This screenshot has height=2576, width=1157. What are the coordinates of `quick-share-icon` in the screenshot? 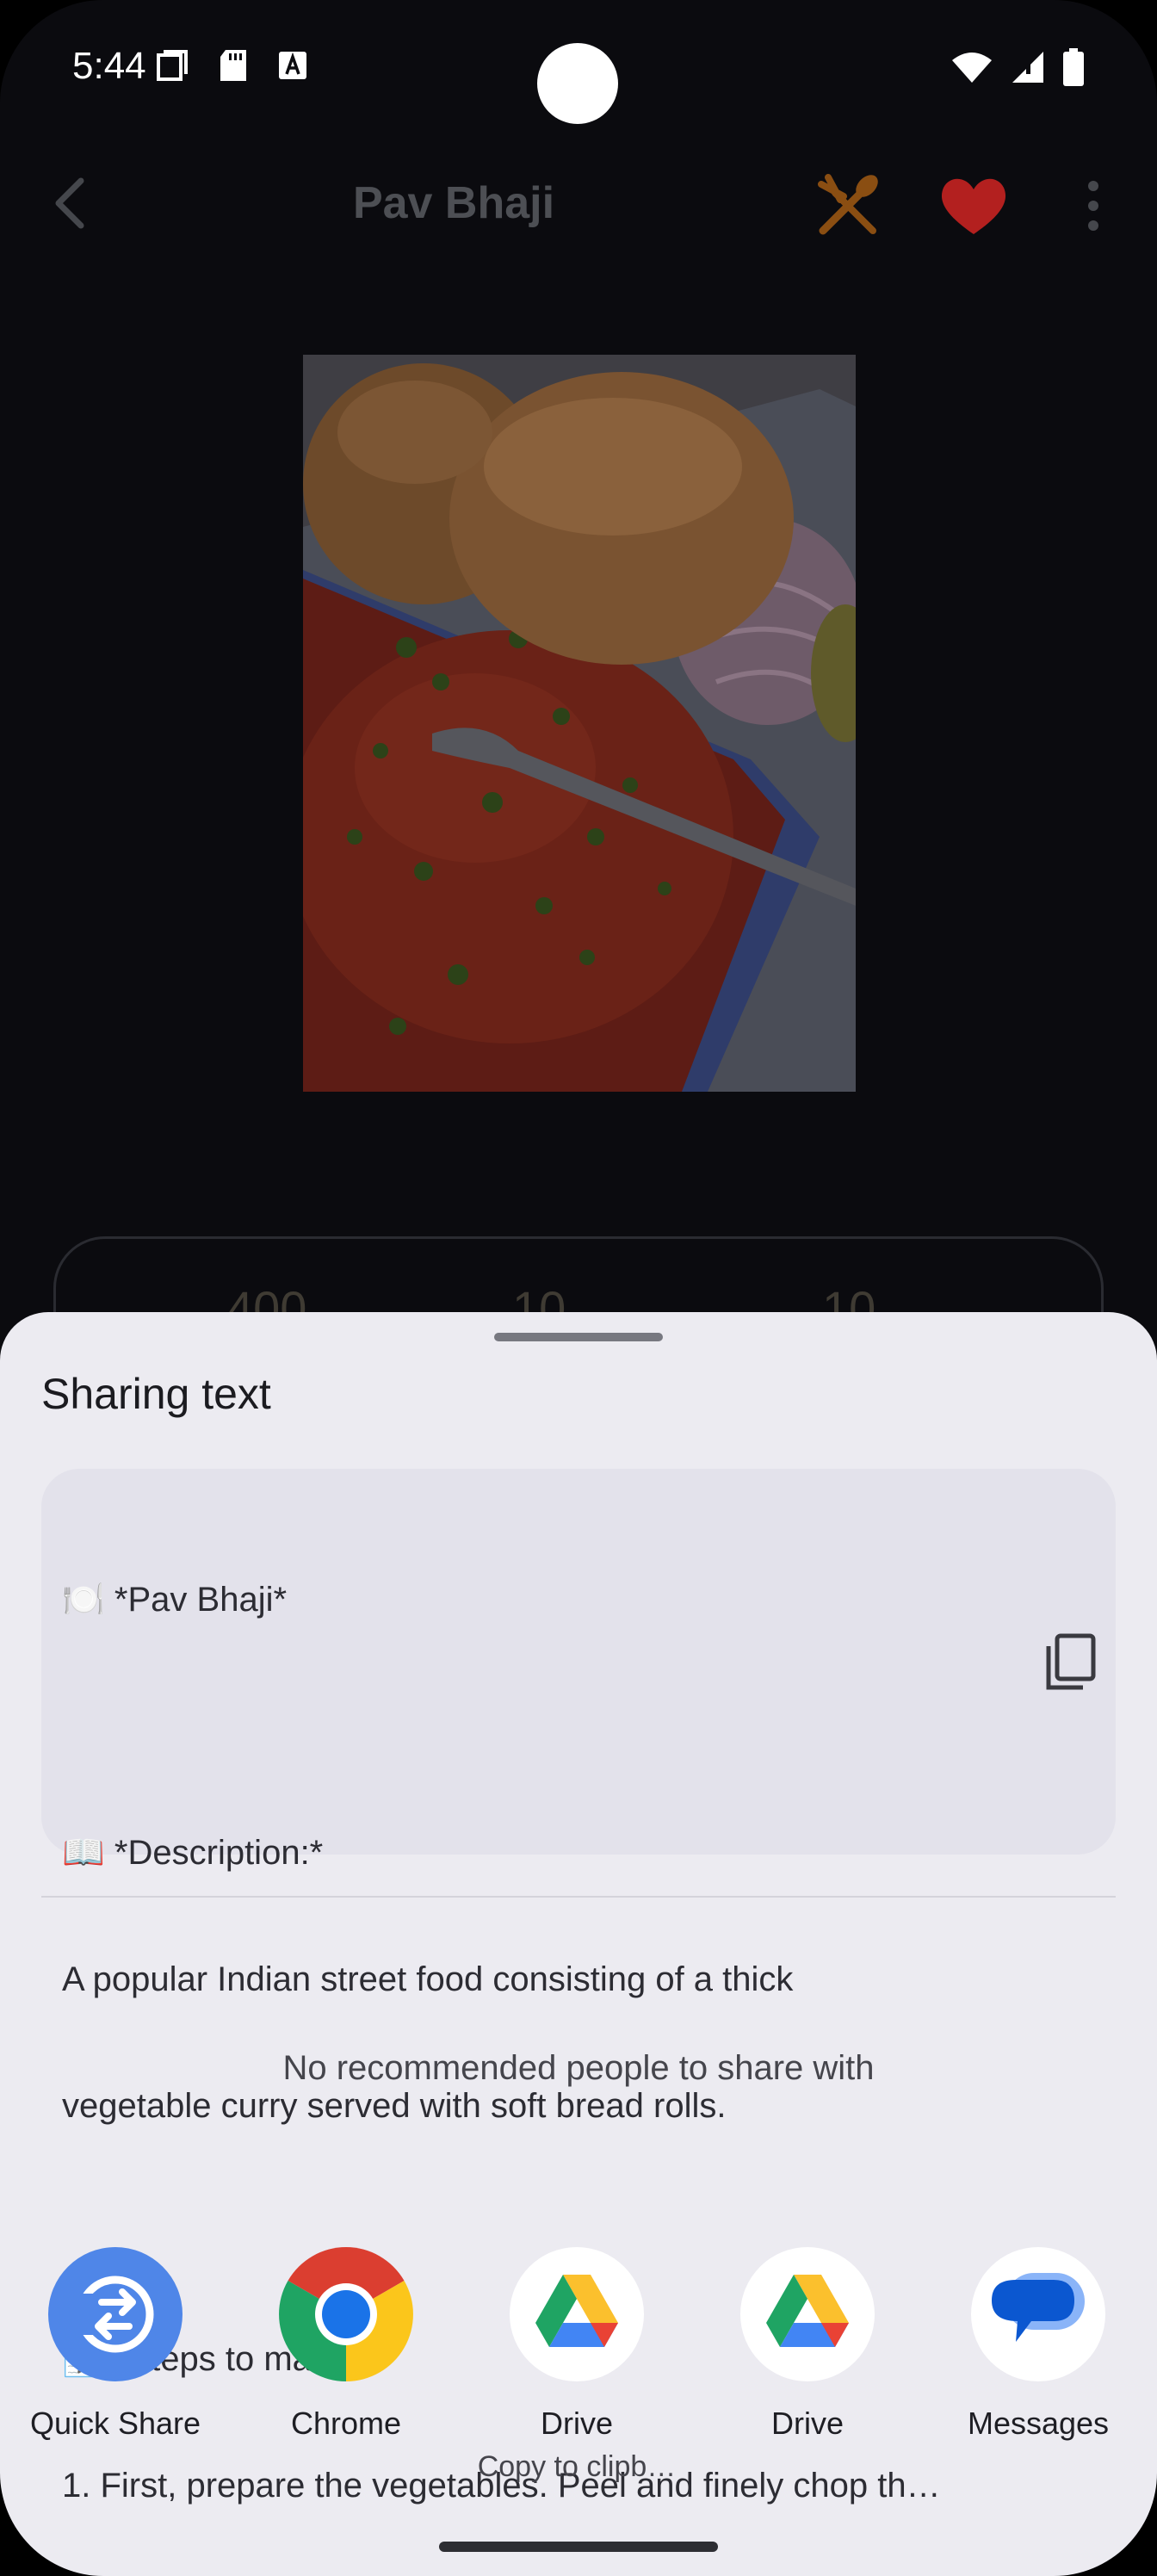 It's located at (115, 2314).